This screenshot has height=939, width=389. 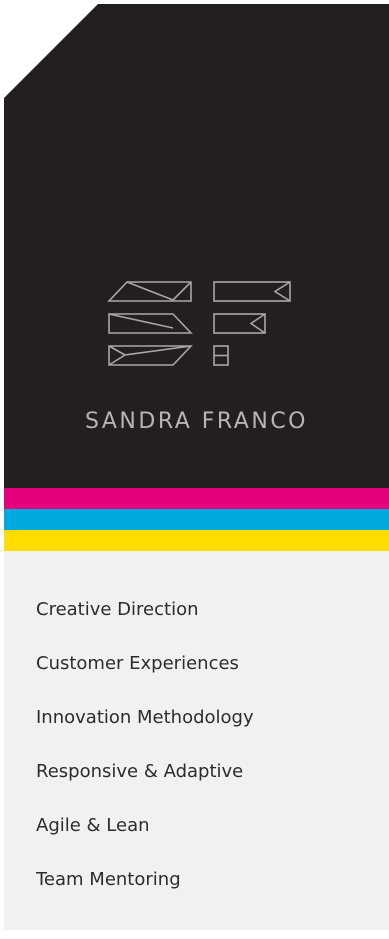 What do you see at coordinates (196, 540) in the screenshot?
I see `yellow-stripe` at bounding box center [196, 540].